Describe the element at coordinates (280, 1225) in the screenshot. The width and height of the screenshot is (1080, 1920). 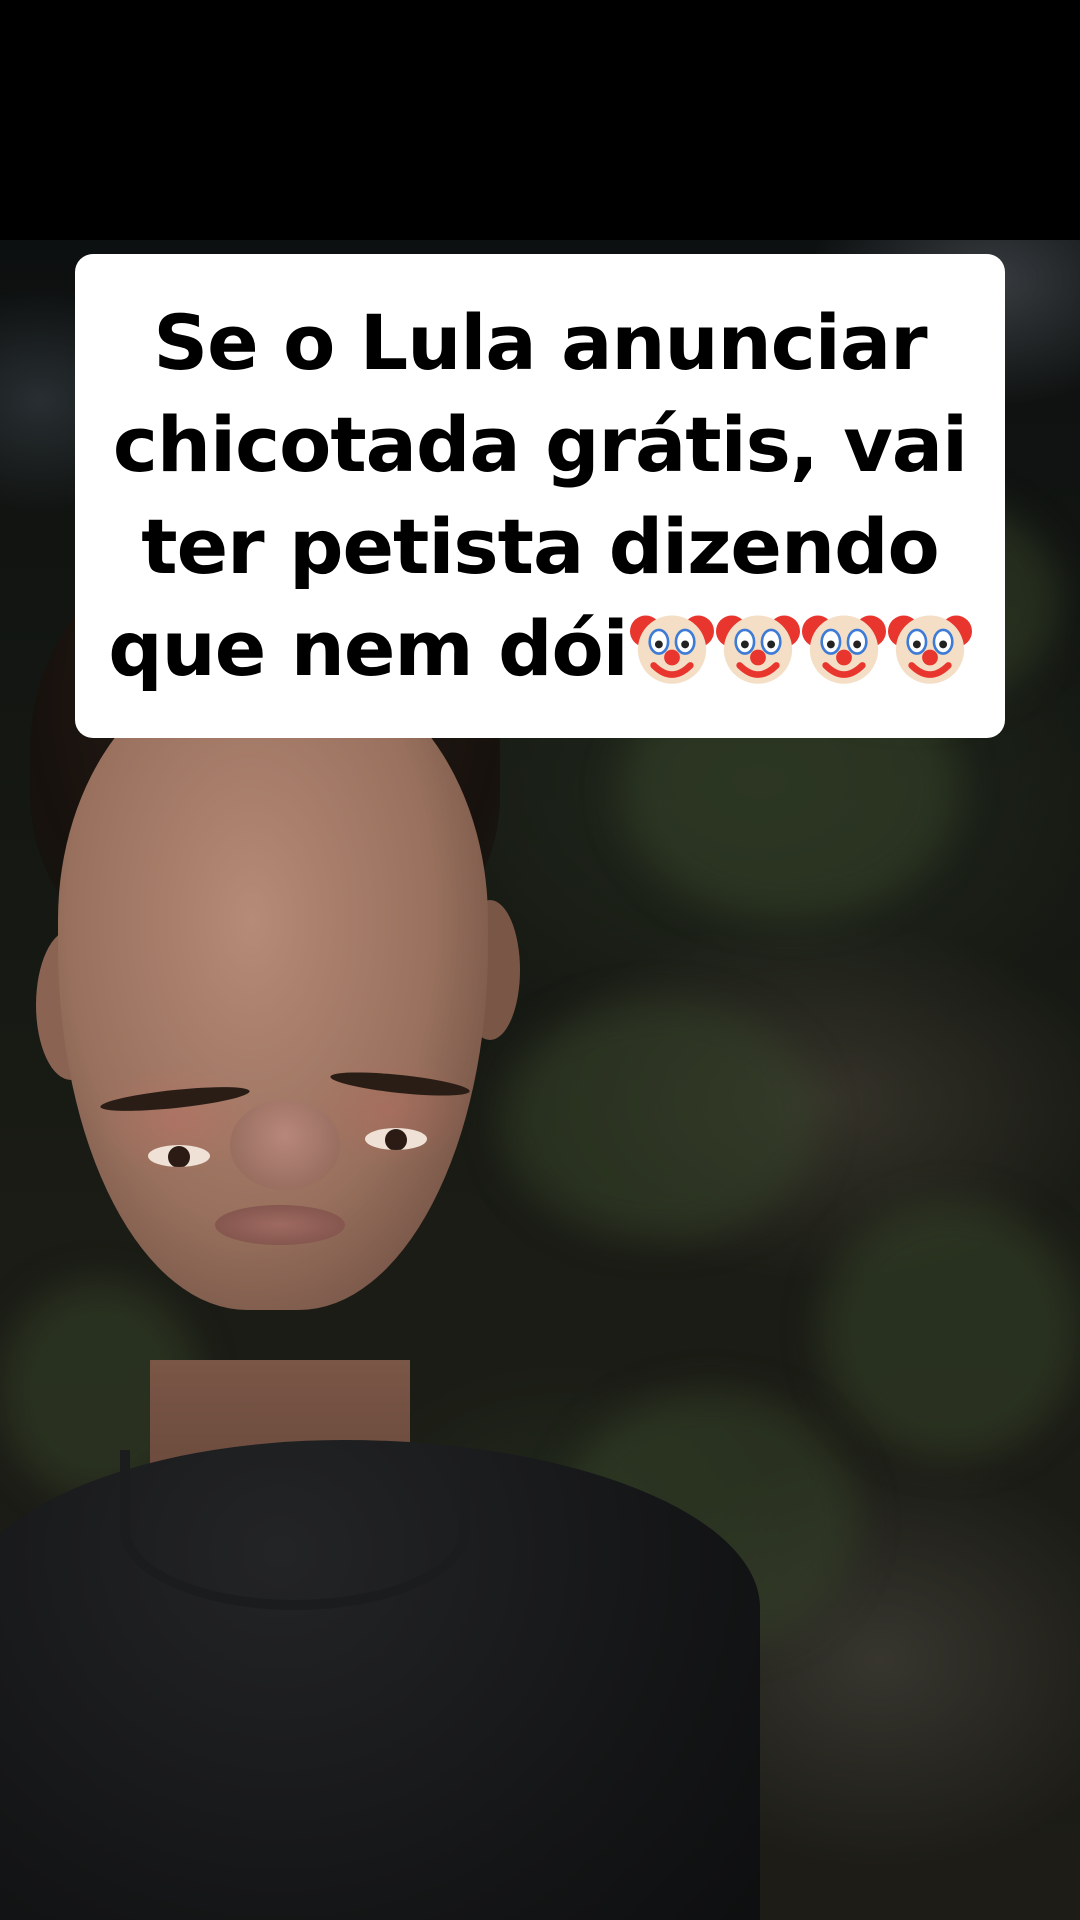
I see `mouth` at that location.